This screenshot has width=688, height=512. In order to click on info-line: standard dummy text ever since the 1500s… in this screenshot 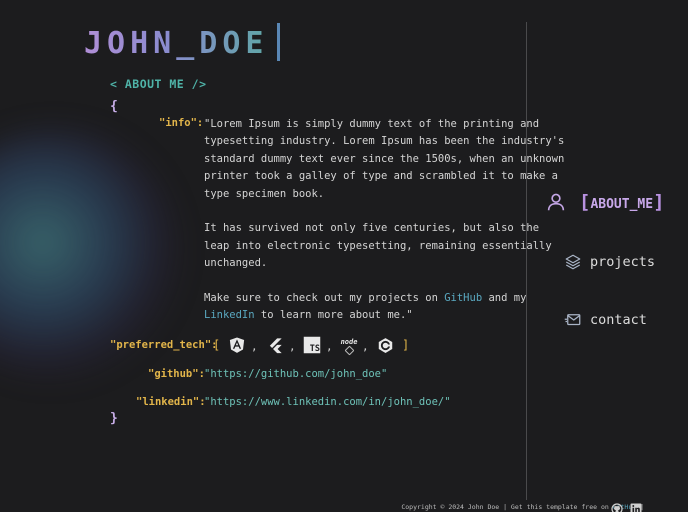, I will do `click(384, 158)`.